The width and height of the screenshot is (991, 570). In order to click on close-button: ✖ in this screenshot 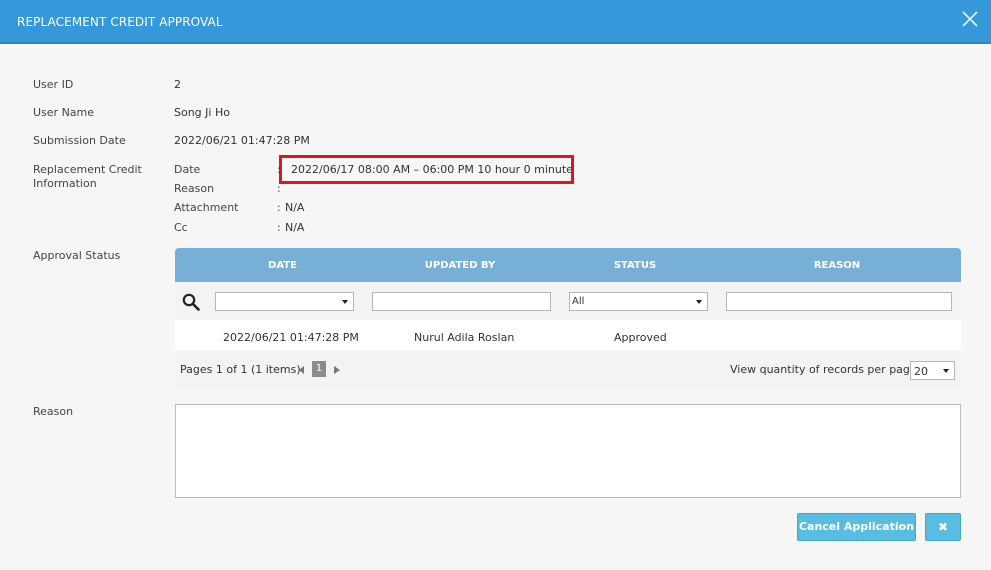, I will do `click(943, 527)`.